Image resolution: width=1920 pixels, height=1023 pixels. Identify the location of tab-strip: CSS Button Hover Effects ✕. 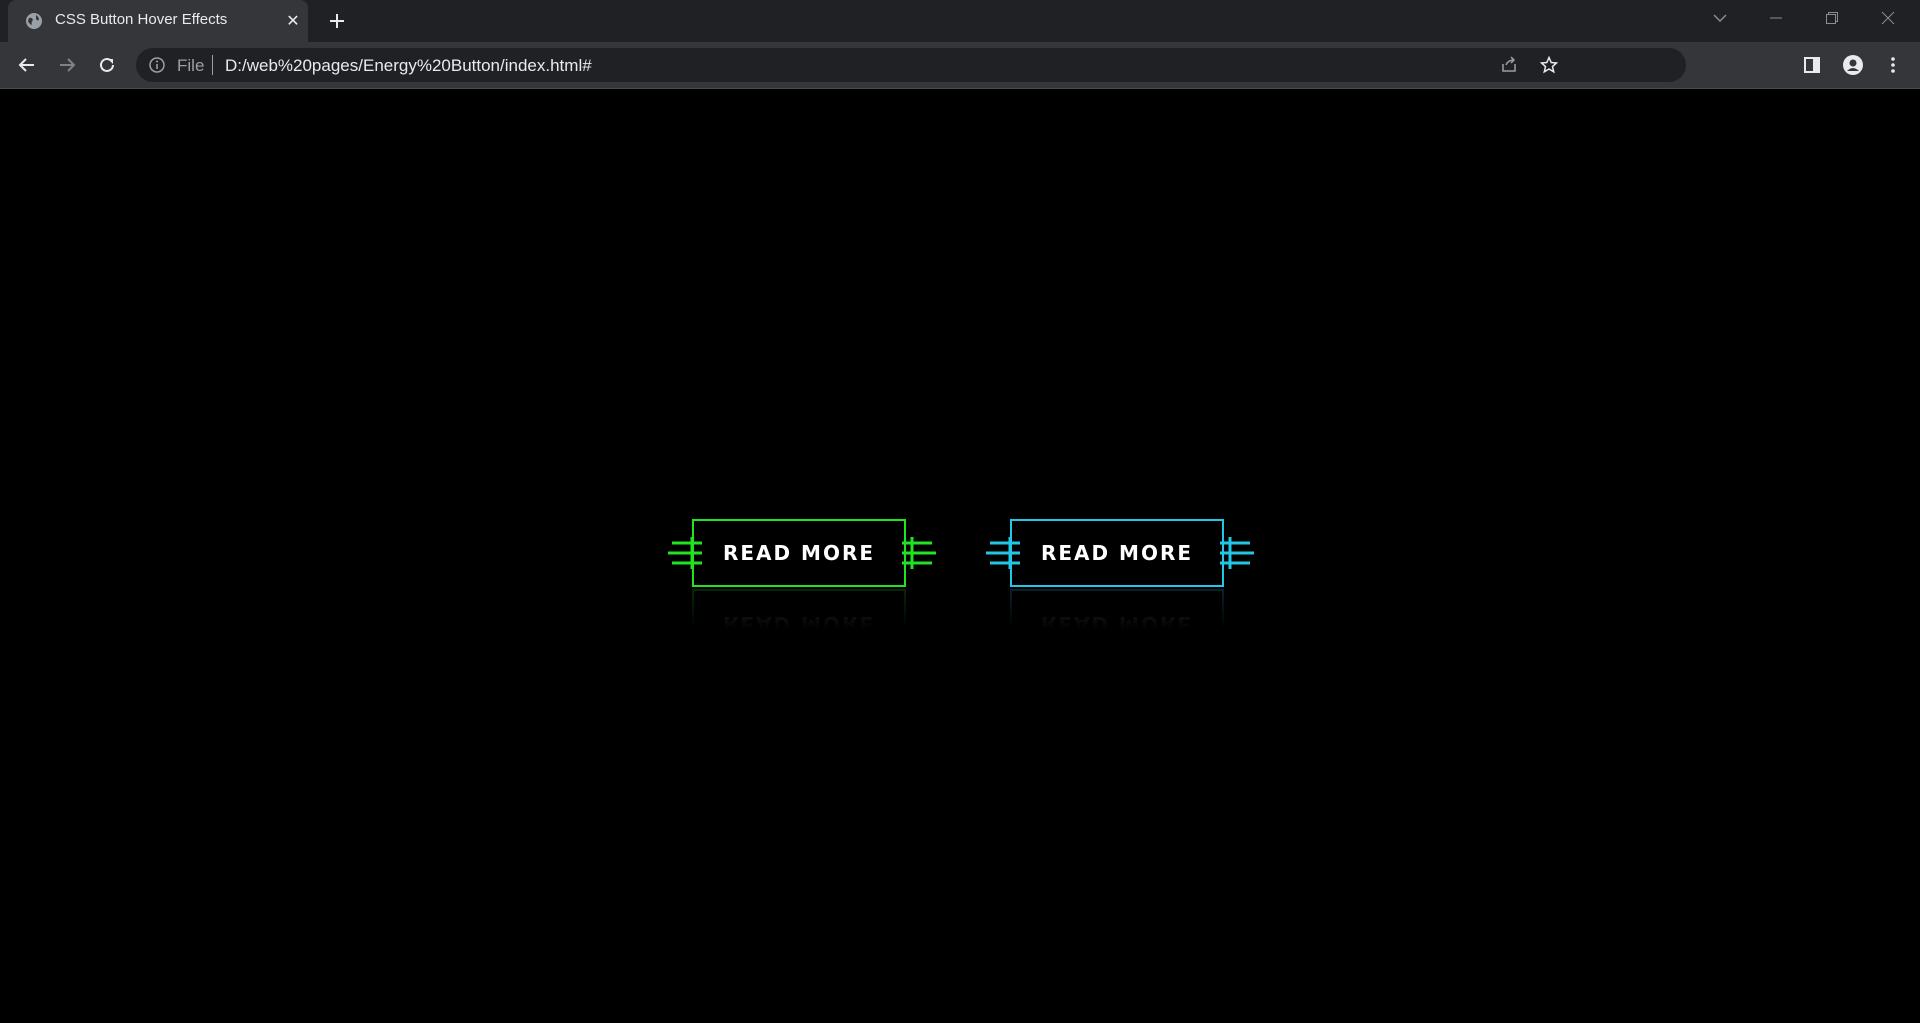
(960, 21).